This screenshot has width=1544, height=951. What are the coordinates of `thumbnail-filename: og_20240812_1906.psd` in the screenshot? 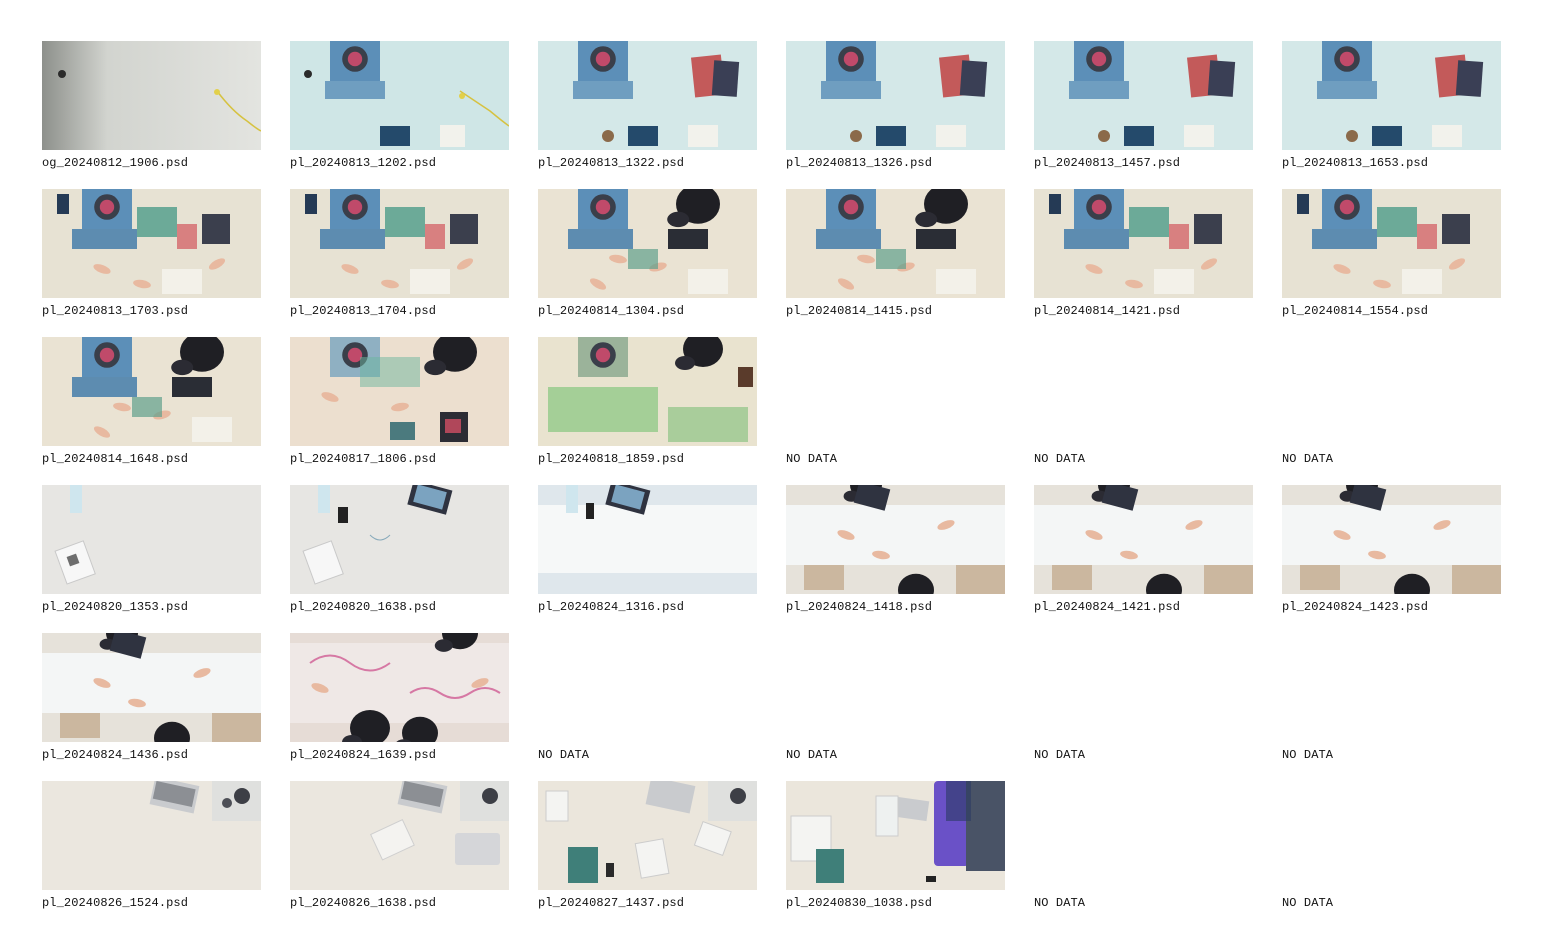 It's located at (115, 163).